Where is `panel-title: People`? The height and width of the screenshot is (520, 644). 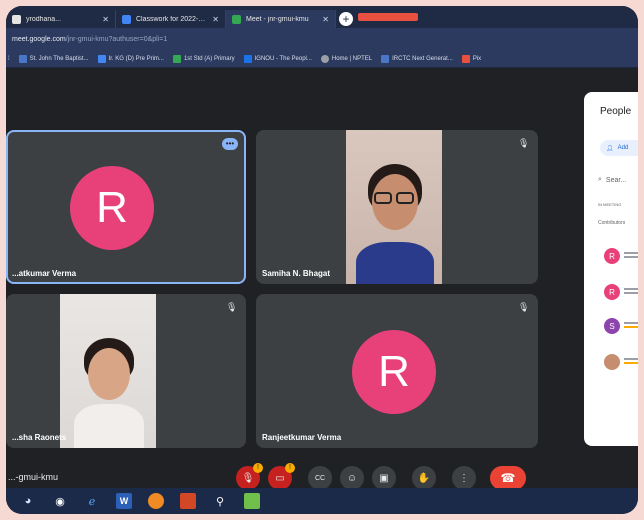
panel-title: People is located at coordinates (616, 111).